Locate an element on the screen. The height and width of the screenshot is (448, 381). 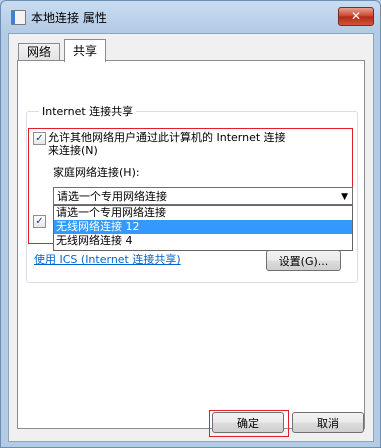
dropdown-option-selected: 无线网络连接 12 is located at coordinates (203, 227).